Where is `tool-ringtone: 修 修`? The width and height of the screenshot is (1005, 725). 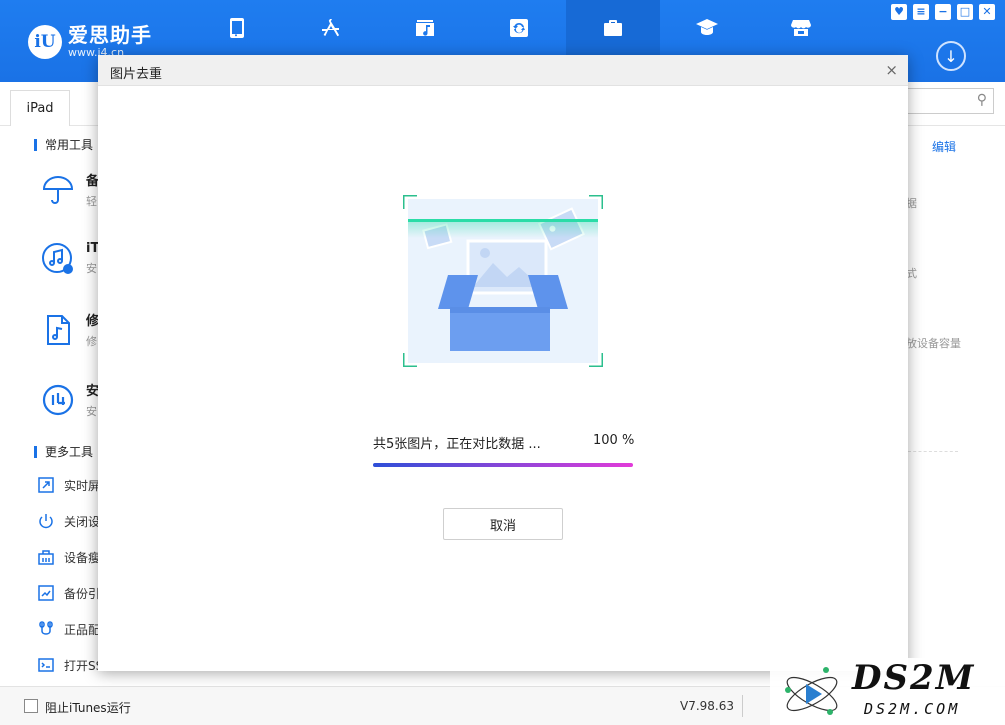
tool-ringtone: 修 修 is located at coordinates (69, 329).